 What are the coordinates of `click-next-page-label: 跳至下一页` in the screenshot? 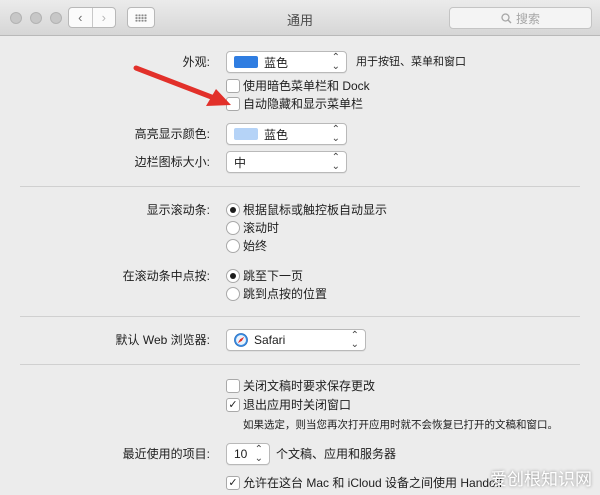 It's located at (273, 276).